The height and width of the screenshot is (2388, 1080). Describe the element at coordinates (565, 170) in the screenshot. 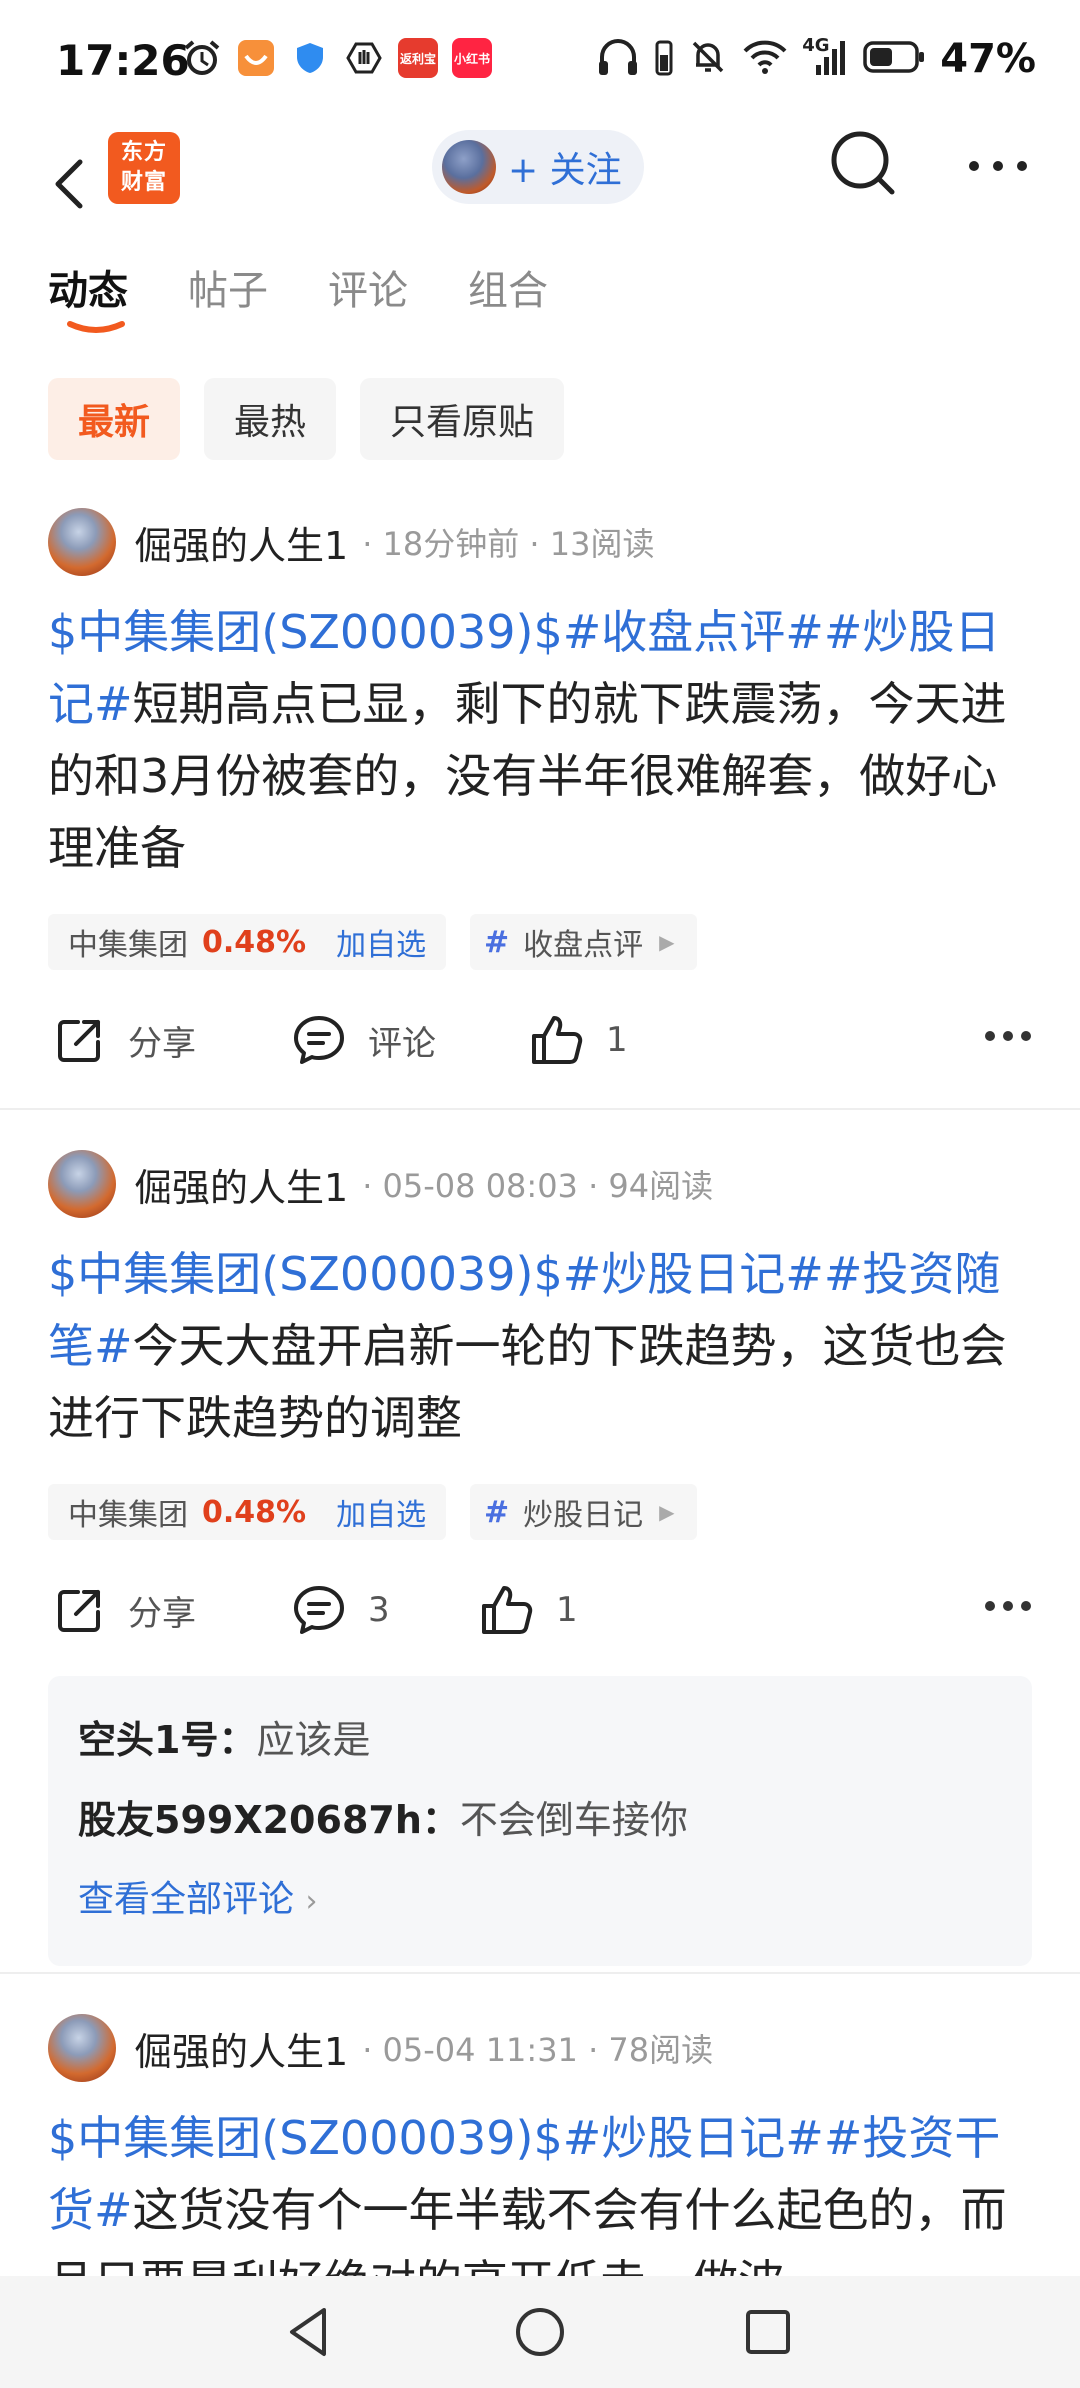

I see `follow-label: + 关注` at that location.